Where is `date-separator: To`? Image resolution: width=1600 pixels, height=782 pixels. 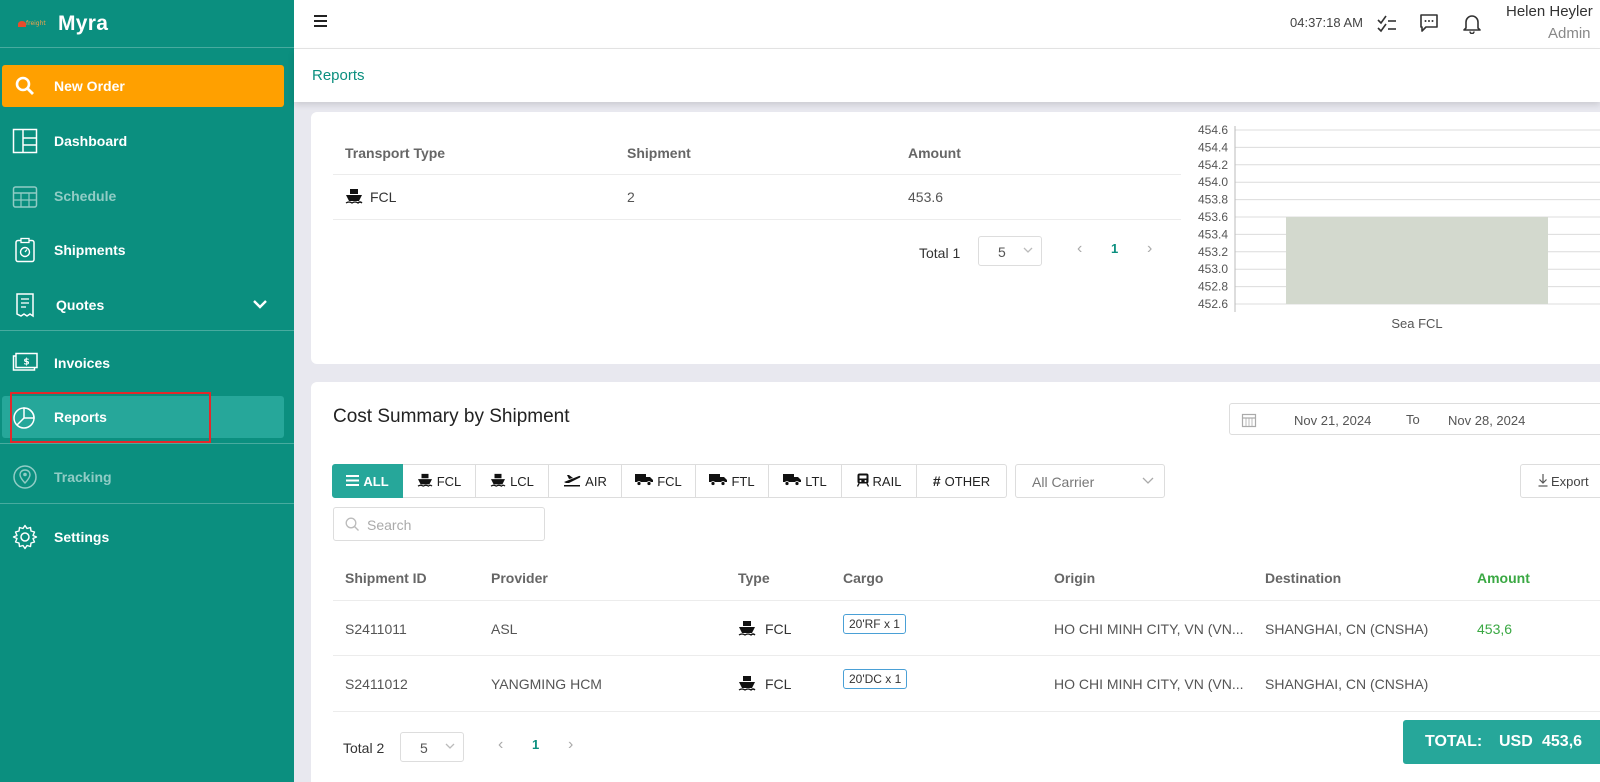
date-separator: To is located at coordinates (1413, 419).